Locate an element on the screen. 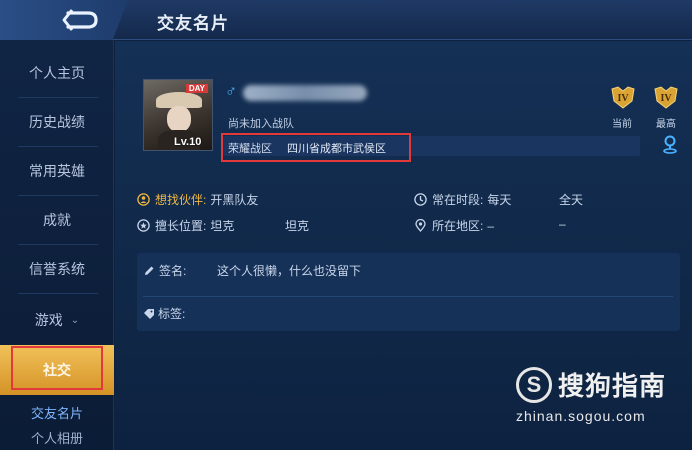 This screenshot has height=450, width=692. area-label: 所在地区: is located at coordinates (458, 226).